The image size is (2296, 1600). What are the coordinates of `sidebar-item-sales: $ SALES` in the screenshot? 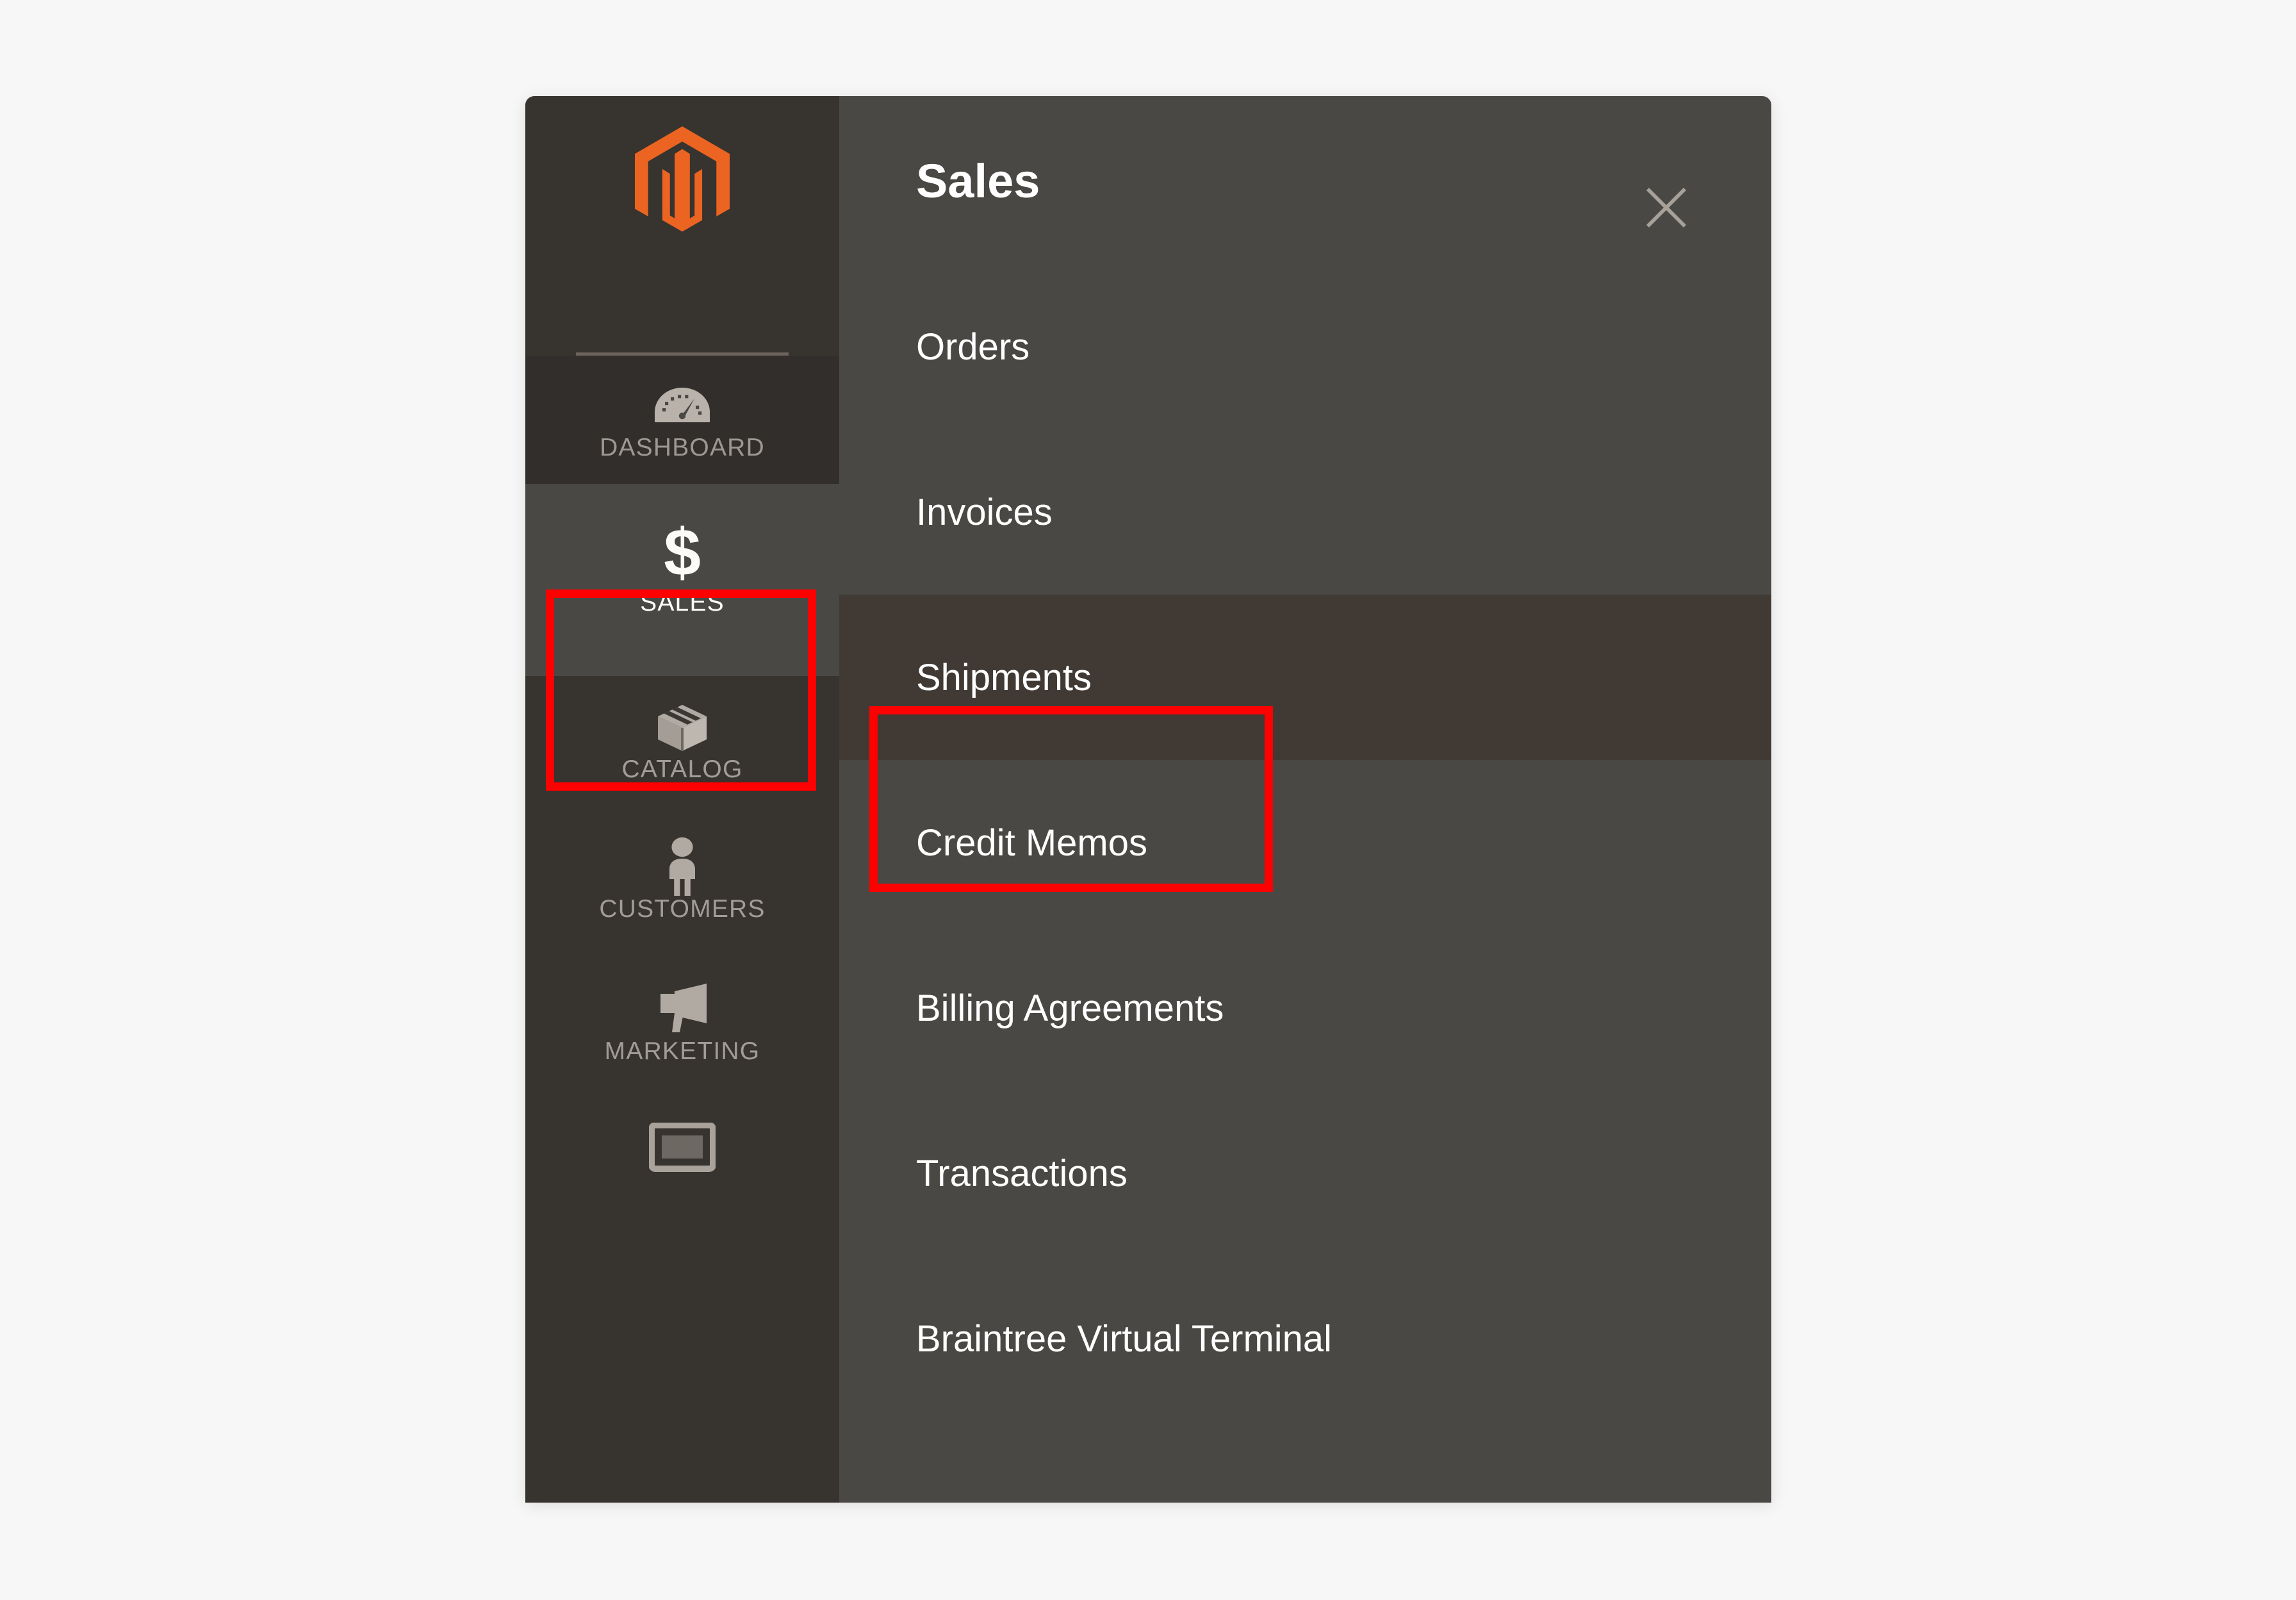 It's located at (682, 580).